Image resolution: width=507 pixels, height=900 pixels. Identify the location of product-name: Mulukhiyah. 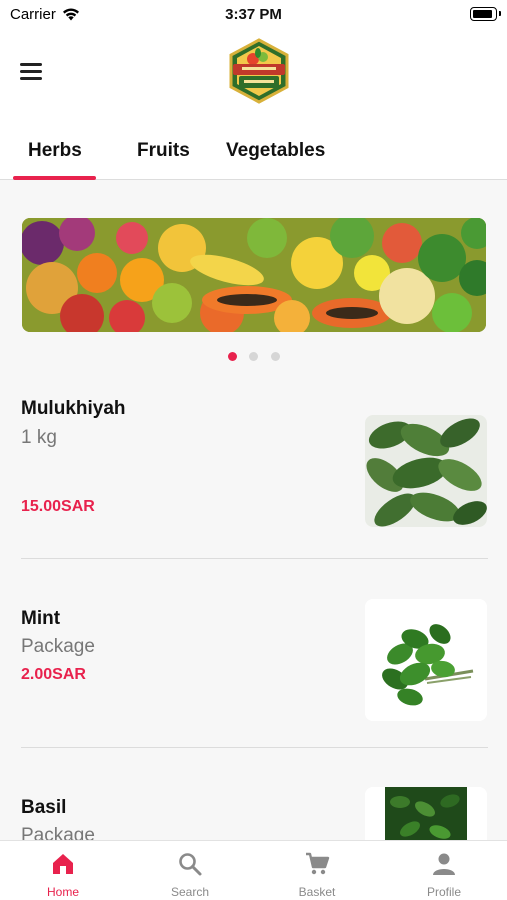
(73, 408).